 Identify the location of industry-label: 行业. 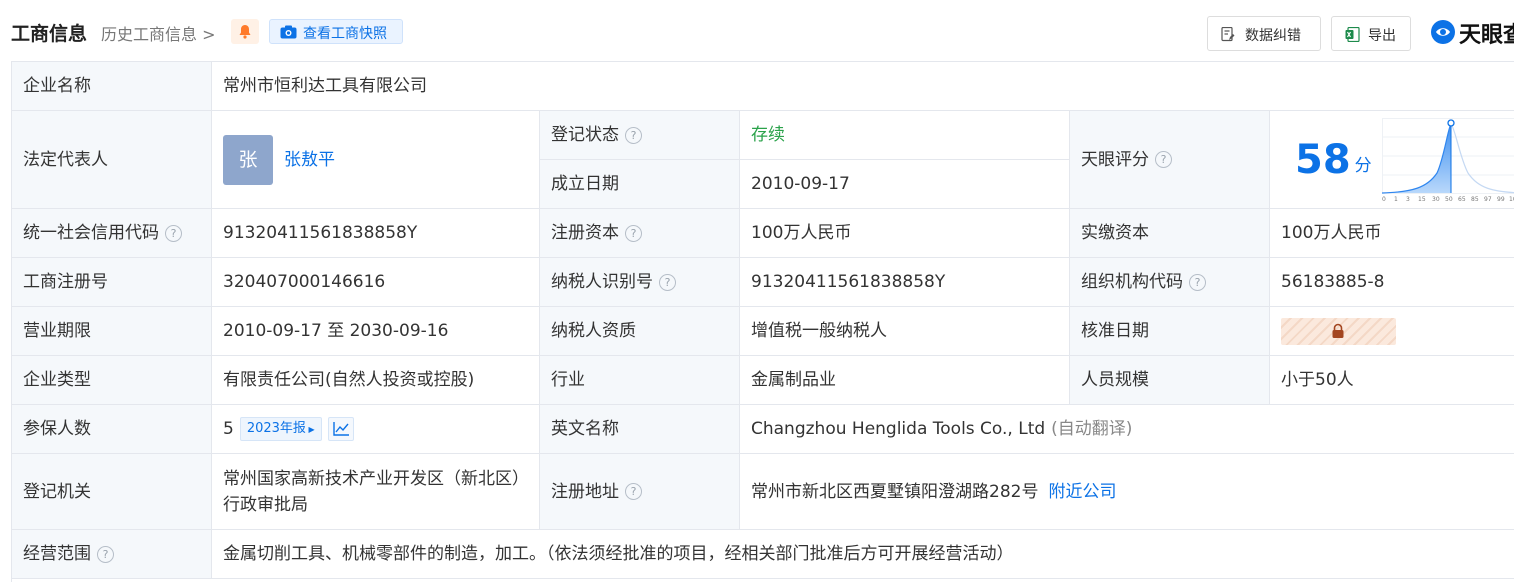
(640, 380).